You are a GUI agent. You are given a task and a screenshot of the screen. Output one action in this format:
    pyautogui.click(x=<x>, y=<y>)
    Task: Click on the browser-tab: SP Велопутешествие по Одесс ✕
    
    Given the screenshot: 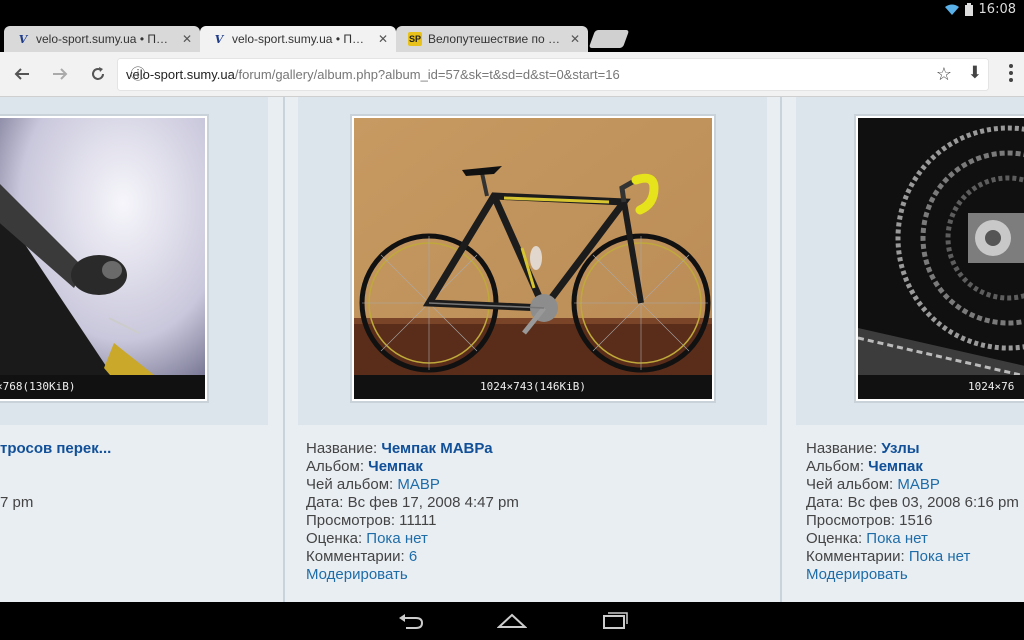 What is the action you would take?
    pyautogui.click(x=492, y=39)
    